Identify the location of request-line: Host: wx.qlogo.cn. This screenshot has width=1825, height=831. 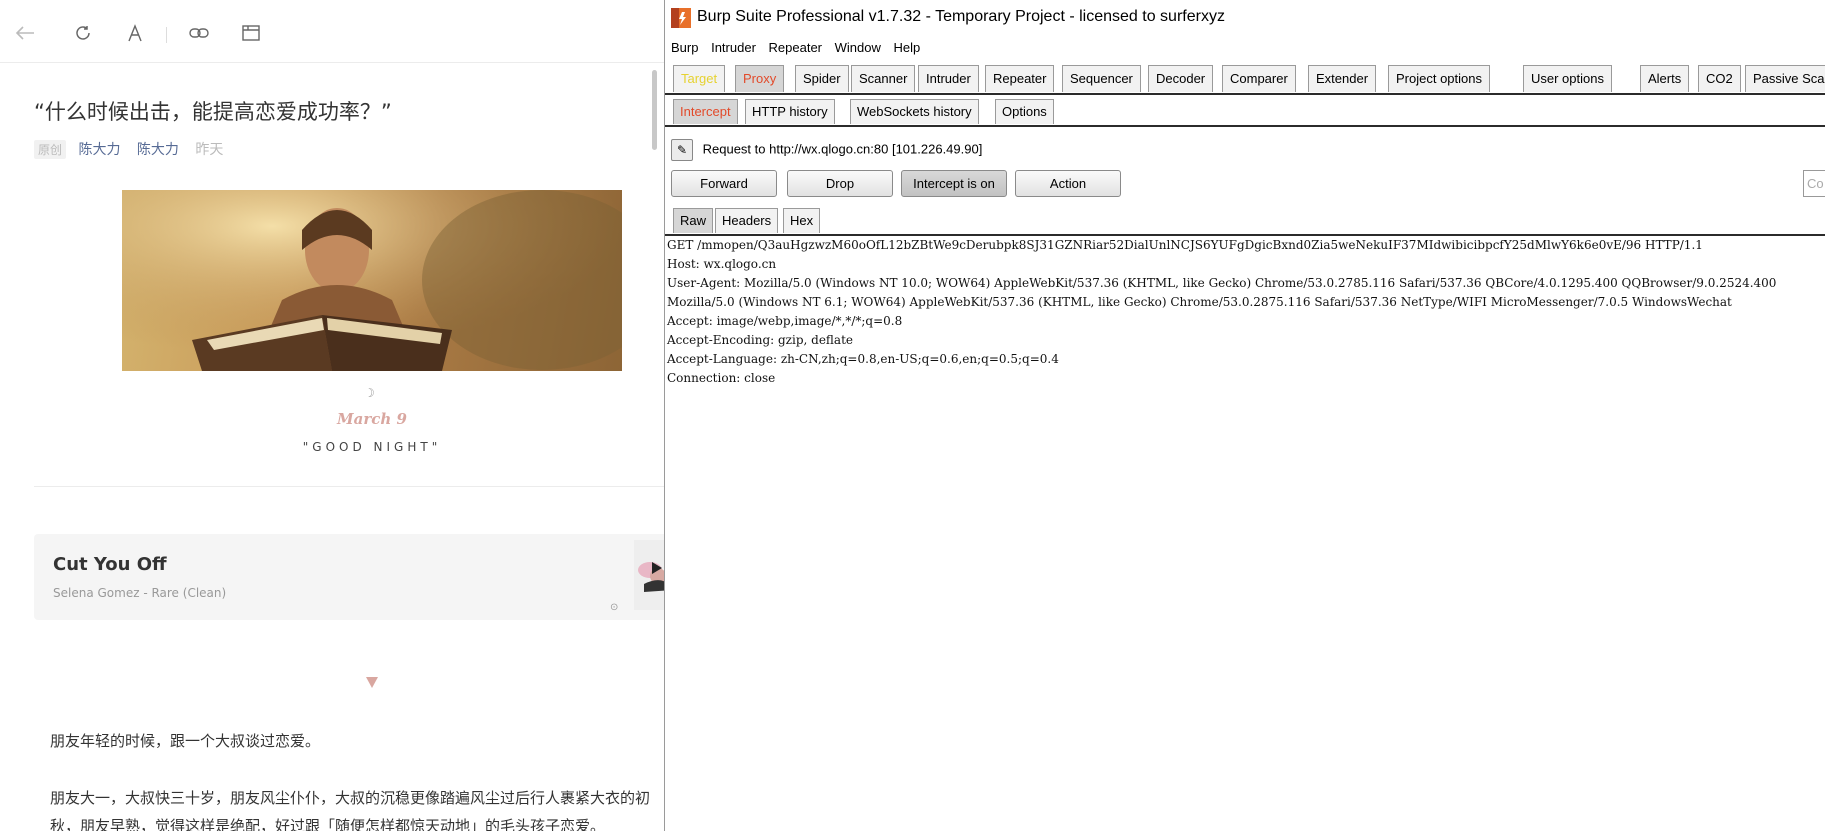
(722, 264).